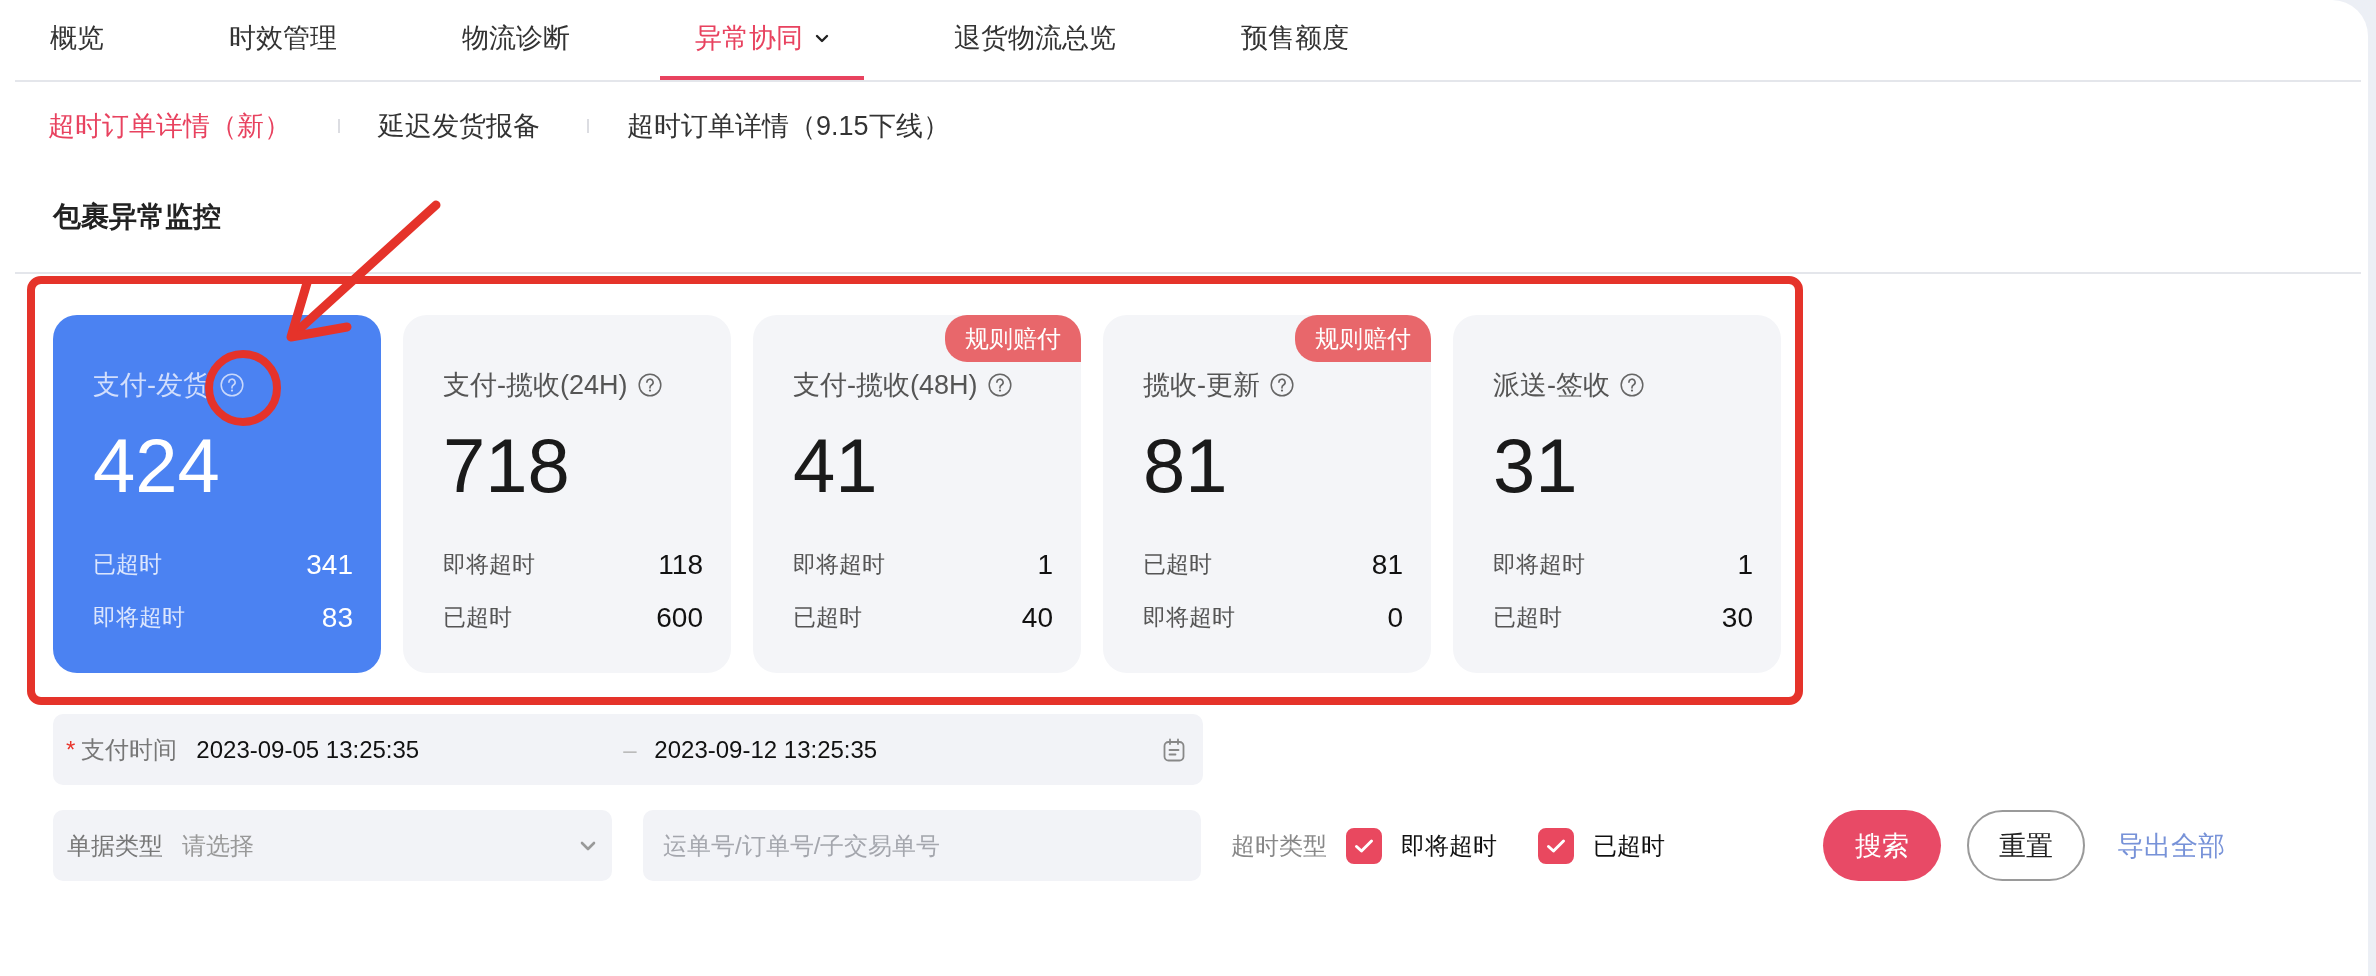 Image resolution: width=2376 pixels, height=976 pixels. Describe the element at coordinates (922, 845) in the screenshot. I see `order-search-field: 运单号/订单号/子交易单号` at that location.